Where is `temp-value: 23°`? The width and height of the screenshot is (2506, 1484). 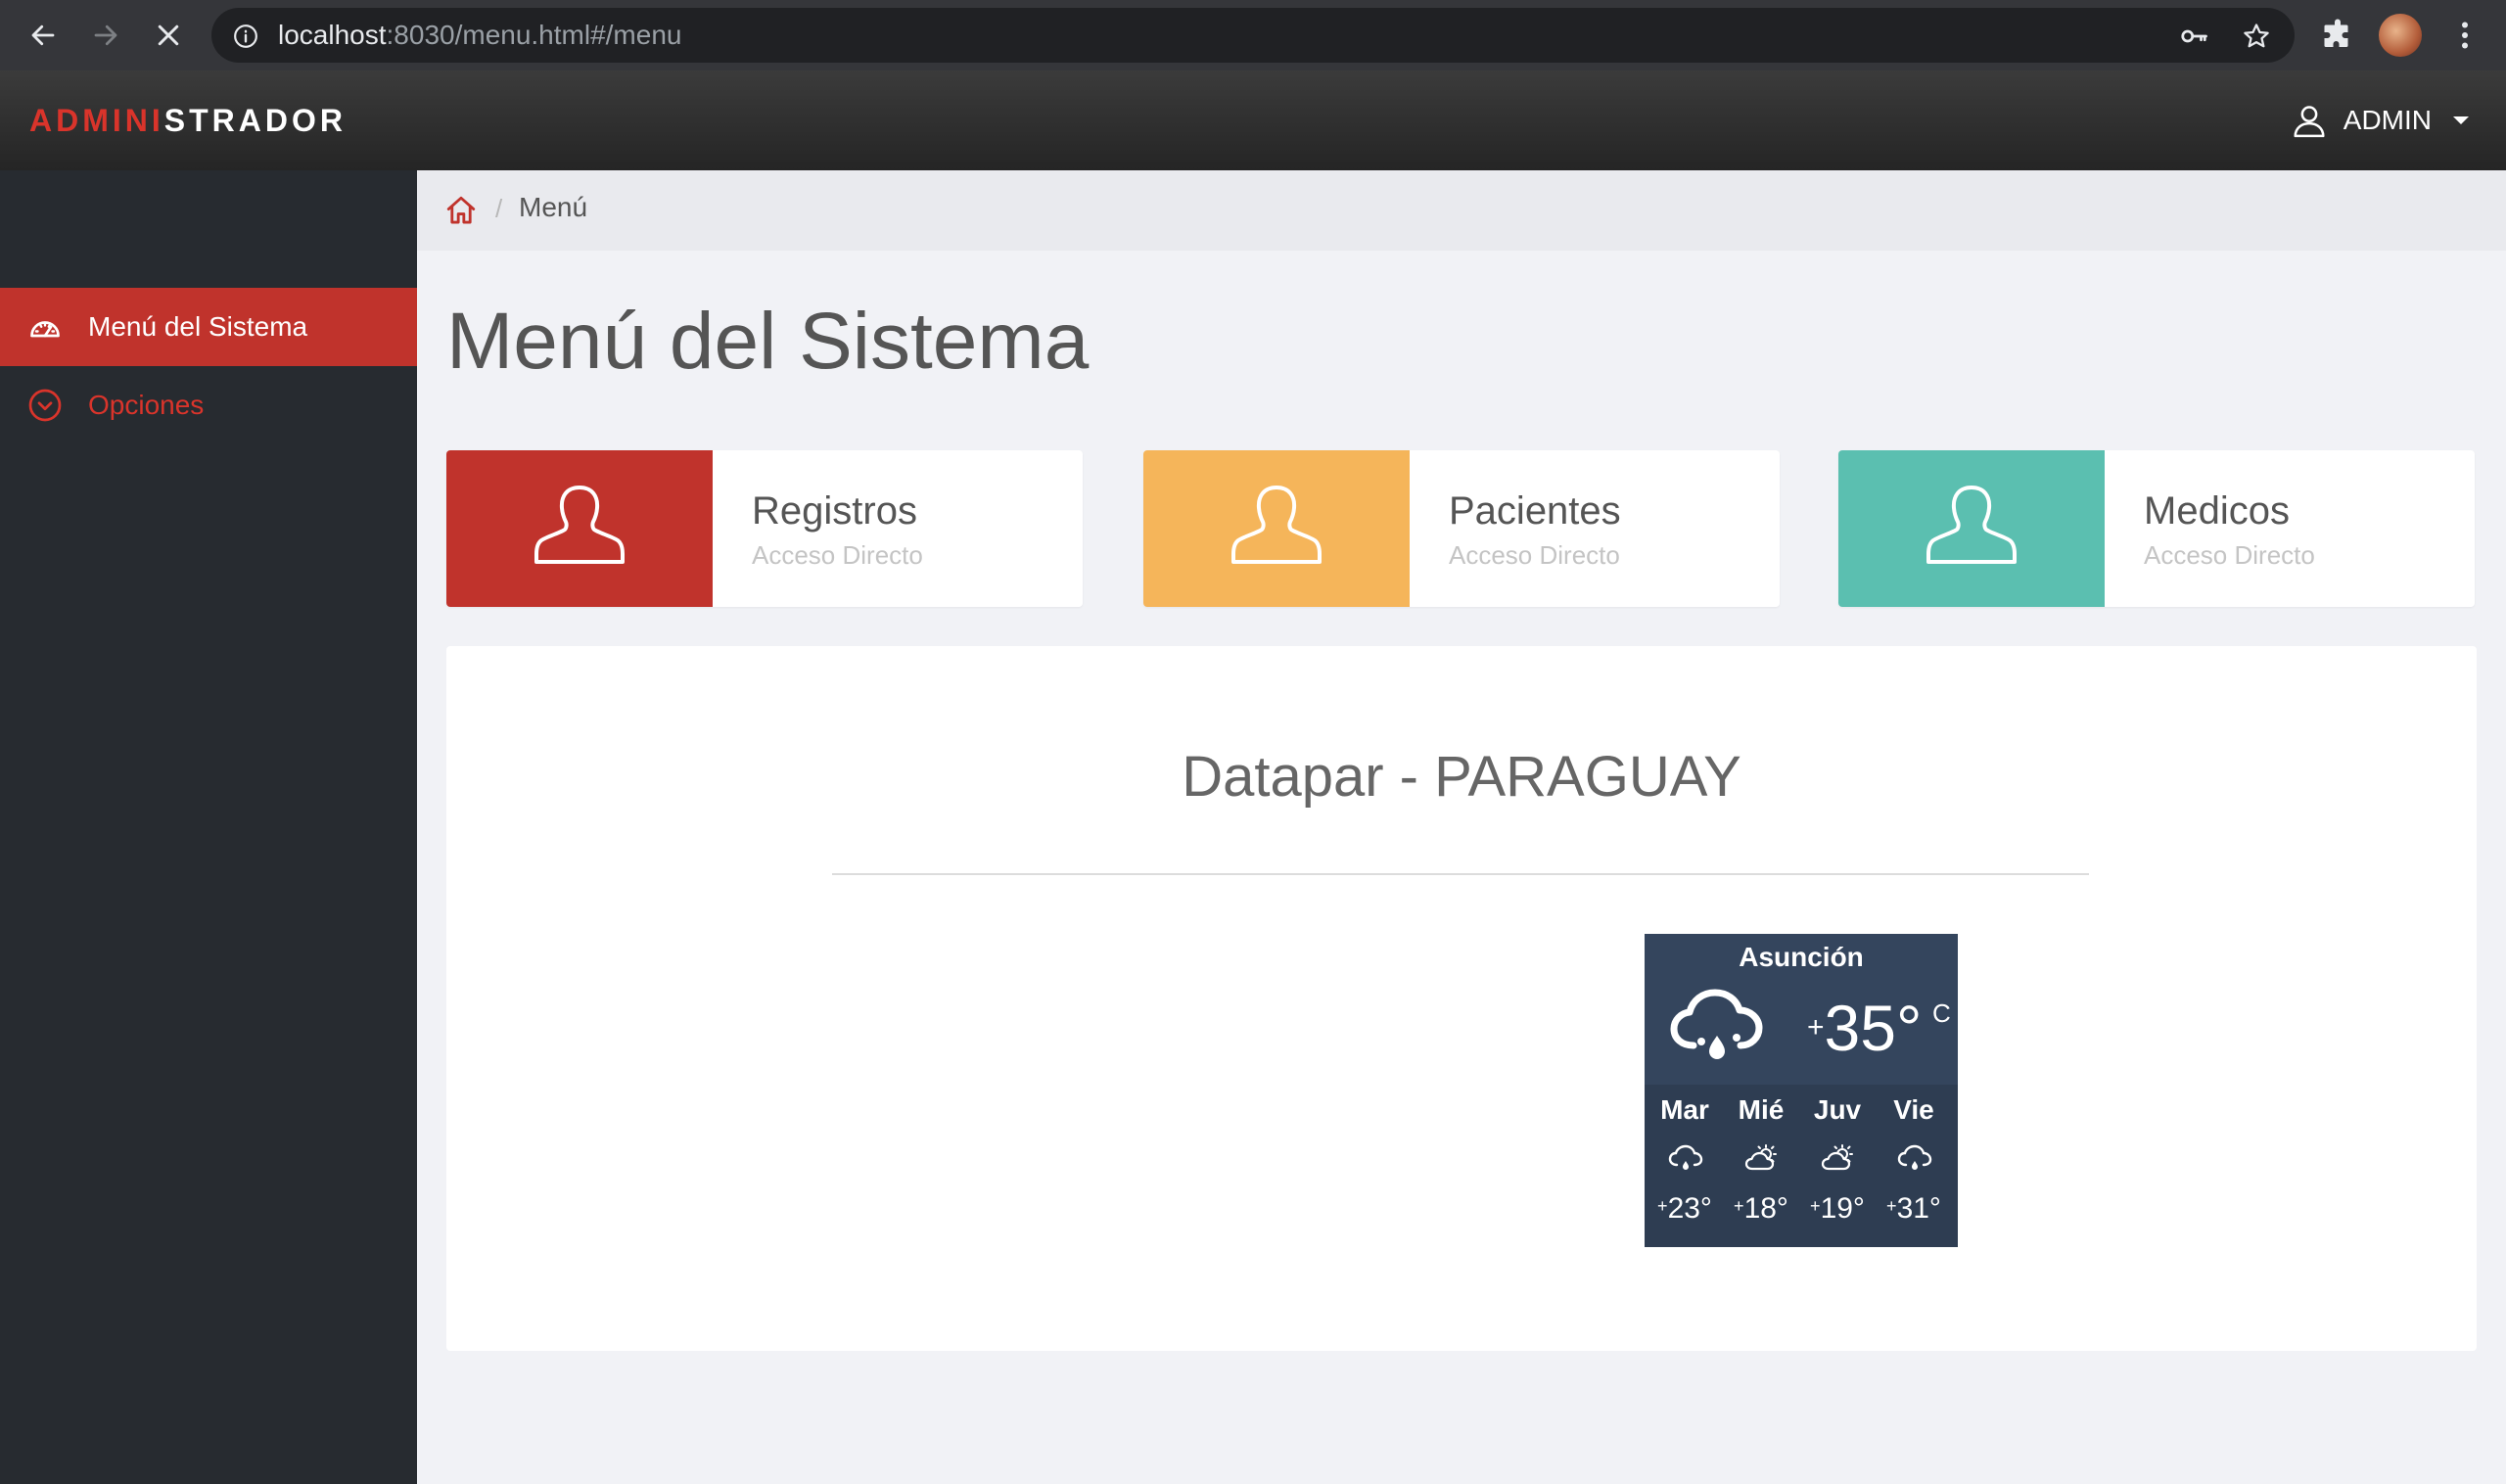 temp-value: 23° is located at coordinates (1689, 1208).